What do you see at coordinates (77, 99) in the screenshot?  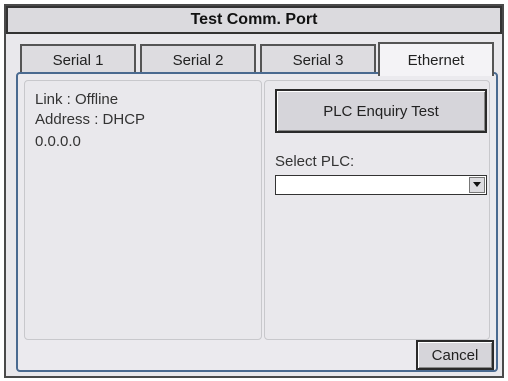 I see `link-status: Link : Offline` at bounding box center [77, 99].